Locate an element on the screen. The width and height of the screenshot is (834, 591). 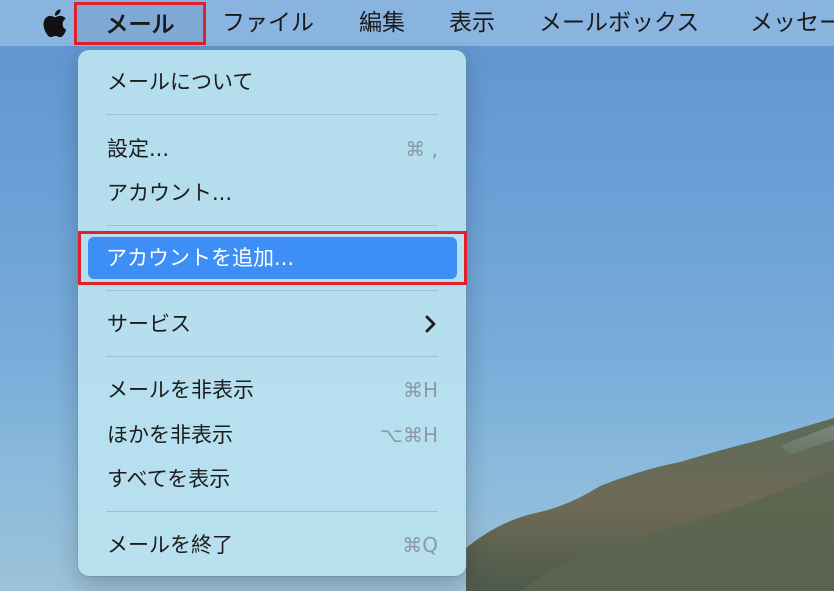
menu-item-quit: メールを終了 ⌘Q is located at coordinates (272, 545).